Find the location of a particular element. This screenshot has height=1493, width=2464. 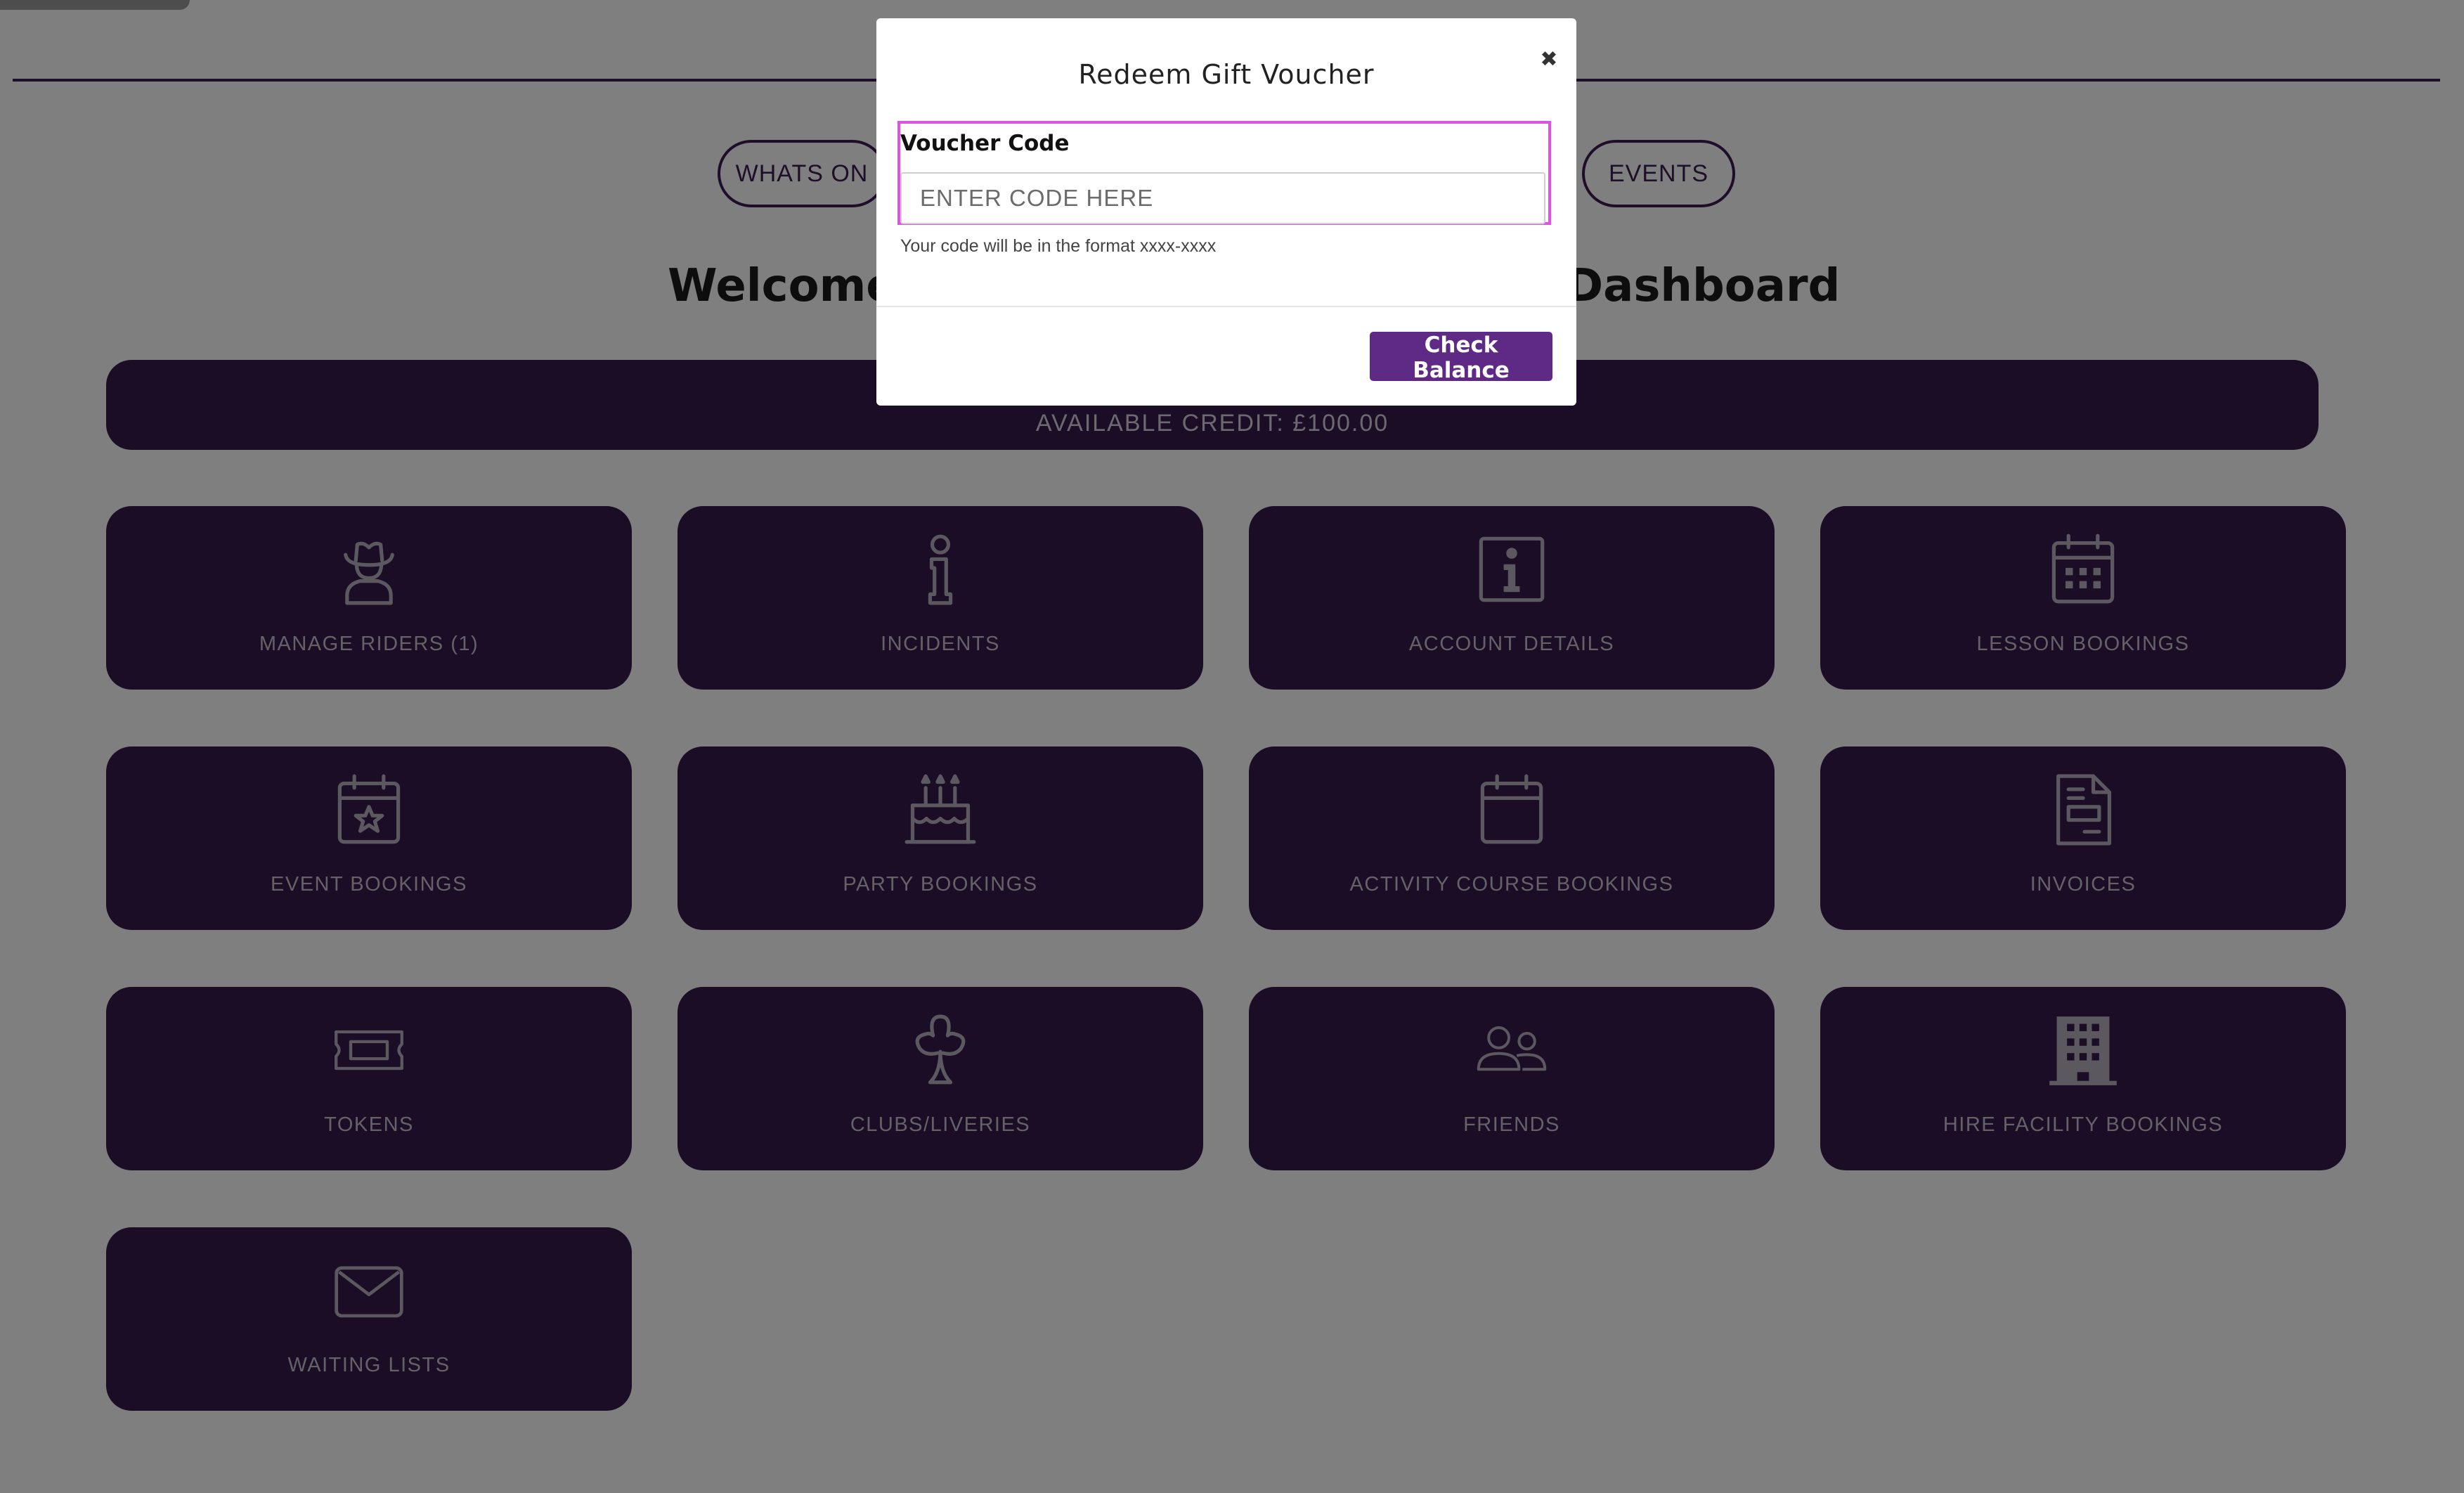

voucher-code-input is located at coordinates (1223, 198).